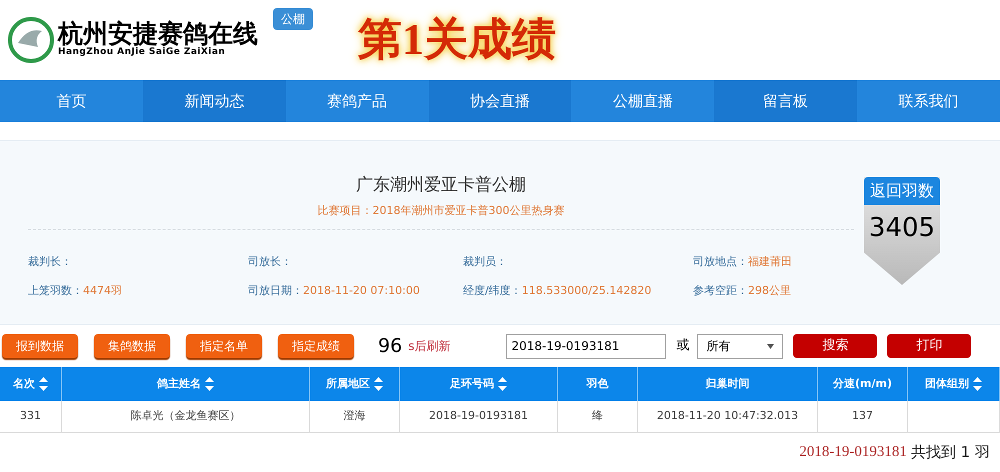  Describe the element at coordinates (763, 262) in the screenshot. I see `race-field: 司放地点：福建莆田` at that location.